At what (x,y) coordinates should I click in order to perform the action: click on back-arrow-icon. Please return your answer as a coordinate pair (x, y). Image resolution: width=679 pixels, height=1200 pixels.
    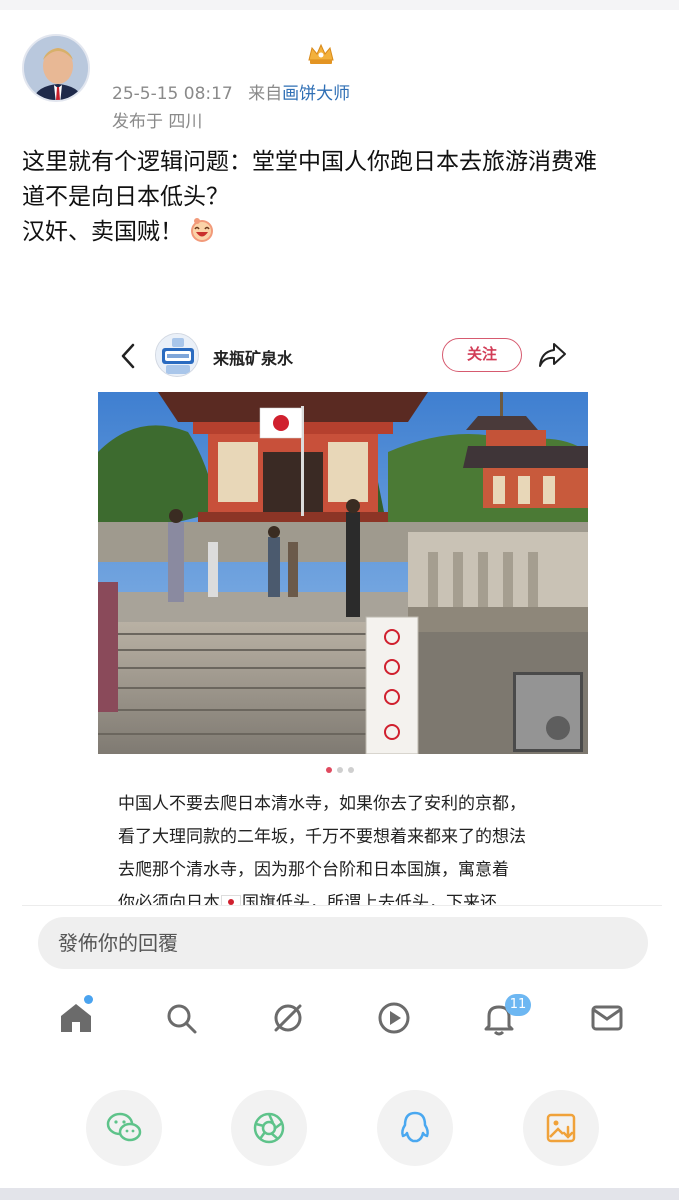
    Looking at the image, I should click on (128, 356).